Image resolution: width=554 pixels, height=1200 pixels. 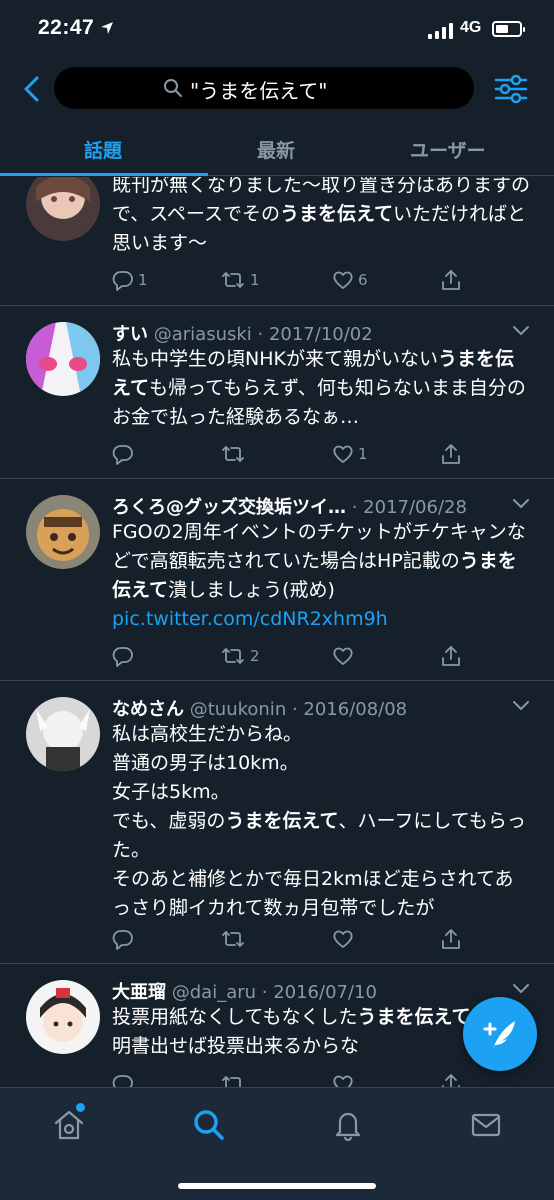 What do you see at coordinates (348, 1125) in the screenshot?
I see `notifications-icon` at bounding box center [348, 1125].